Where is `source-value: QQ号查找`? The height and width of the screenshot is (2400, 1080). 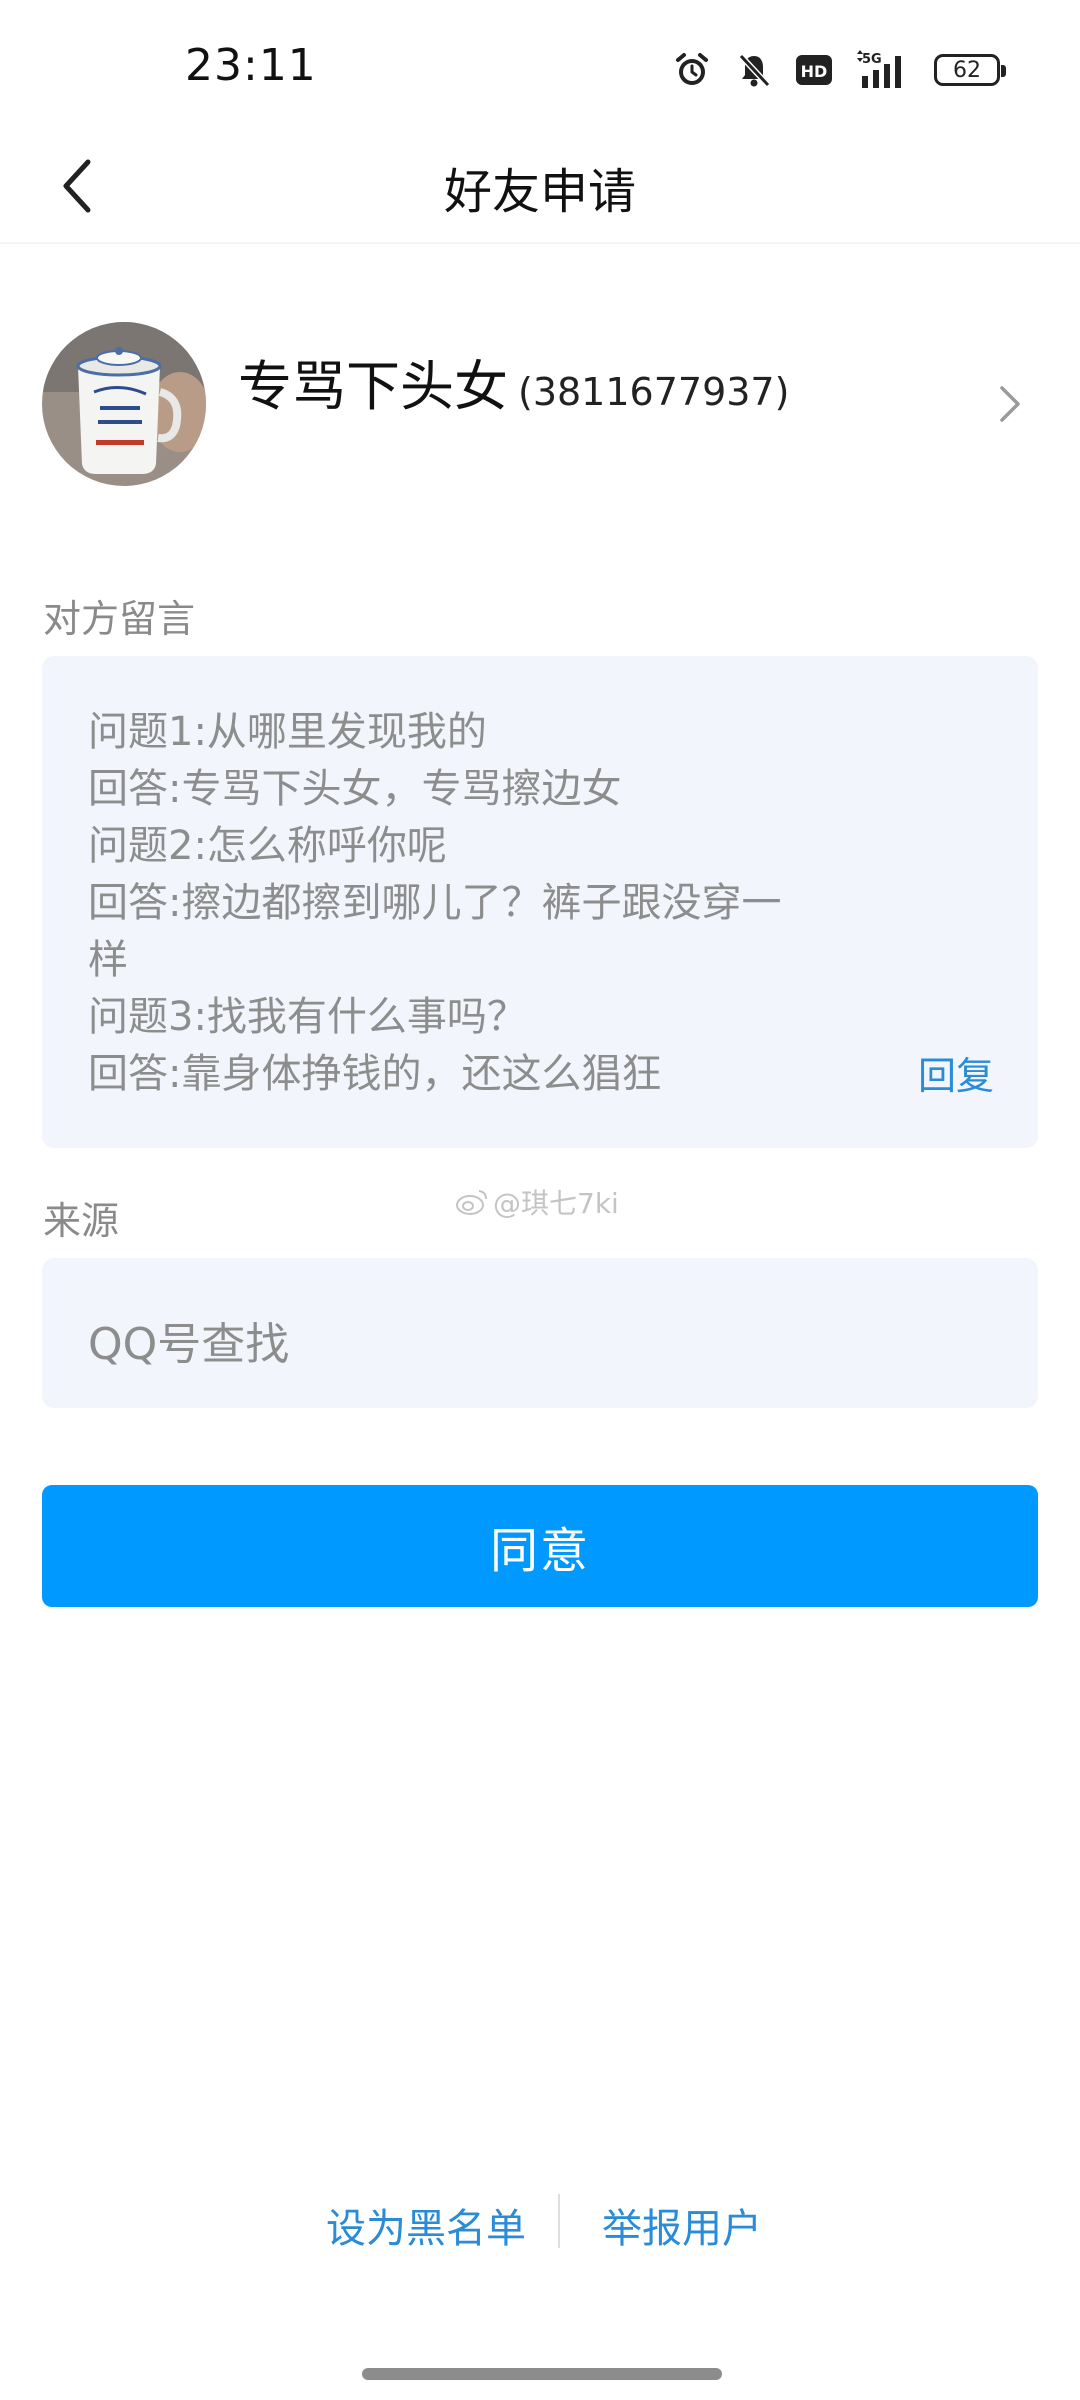 source-value: QQ号查找 is located at coordinates (189, 1344).